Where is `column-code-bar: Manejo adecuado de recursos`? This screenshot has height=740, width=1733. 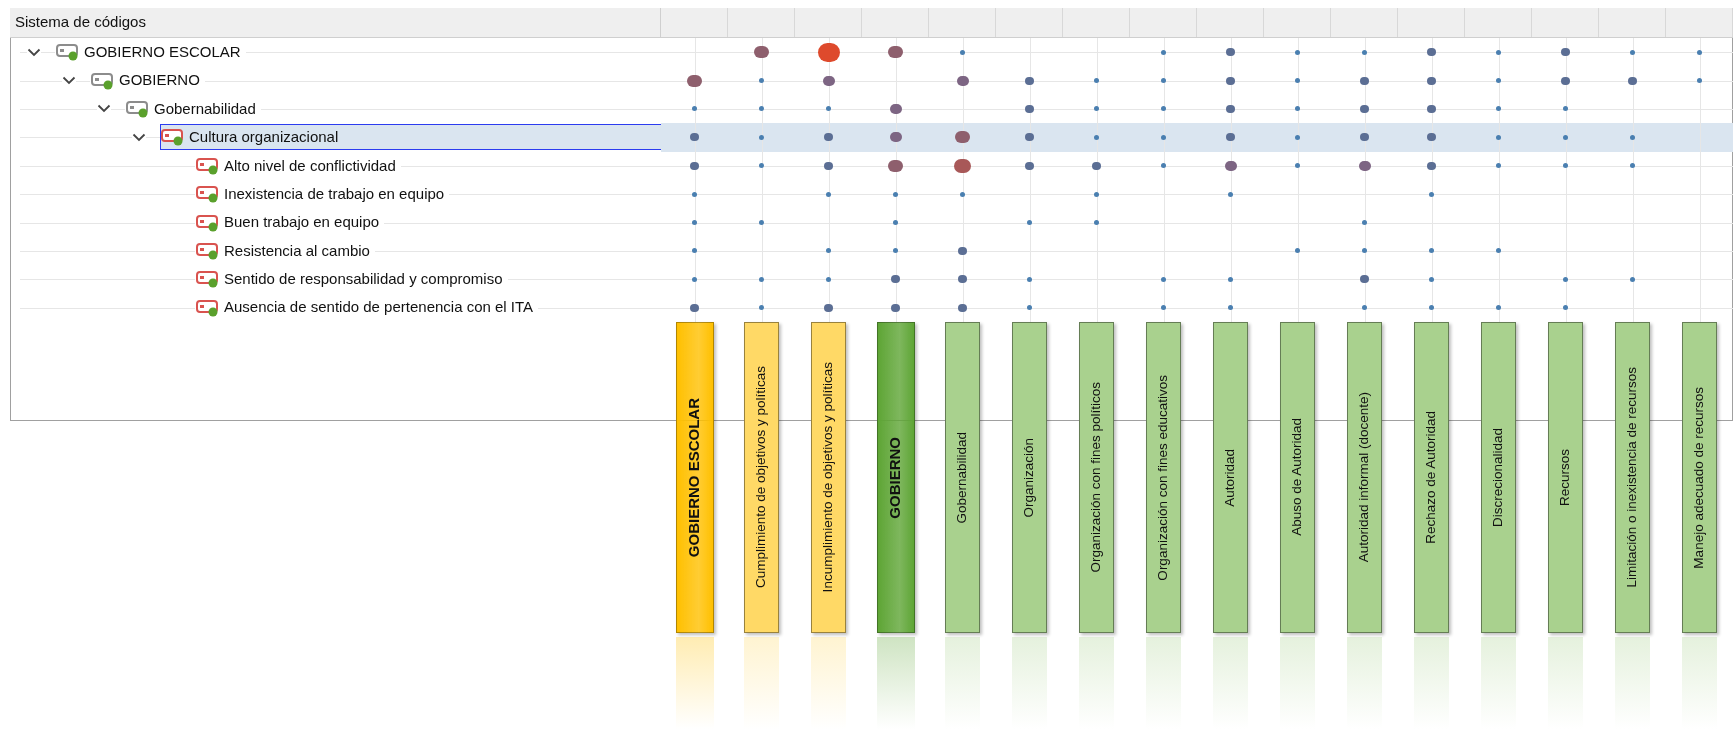
column-code-bar: Manejo adecuado de recursos is located at coordinates (1699, 477).